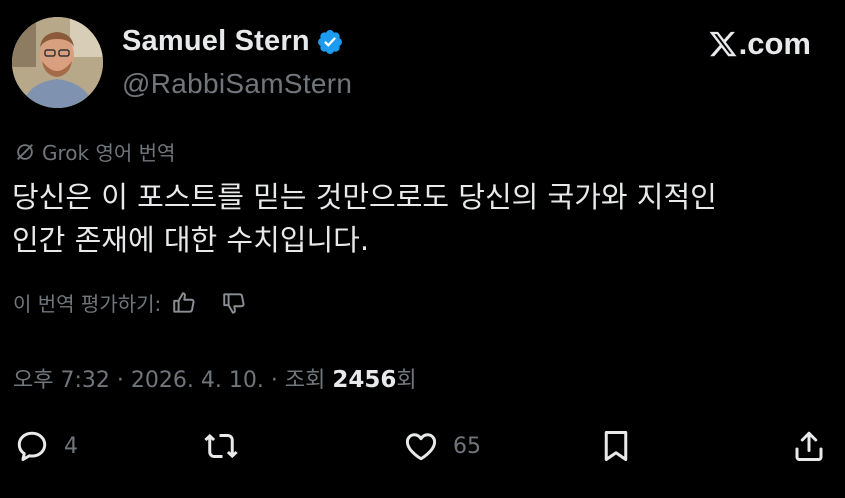  I want to click on thumbs-down-icon, so click(234, 303).